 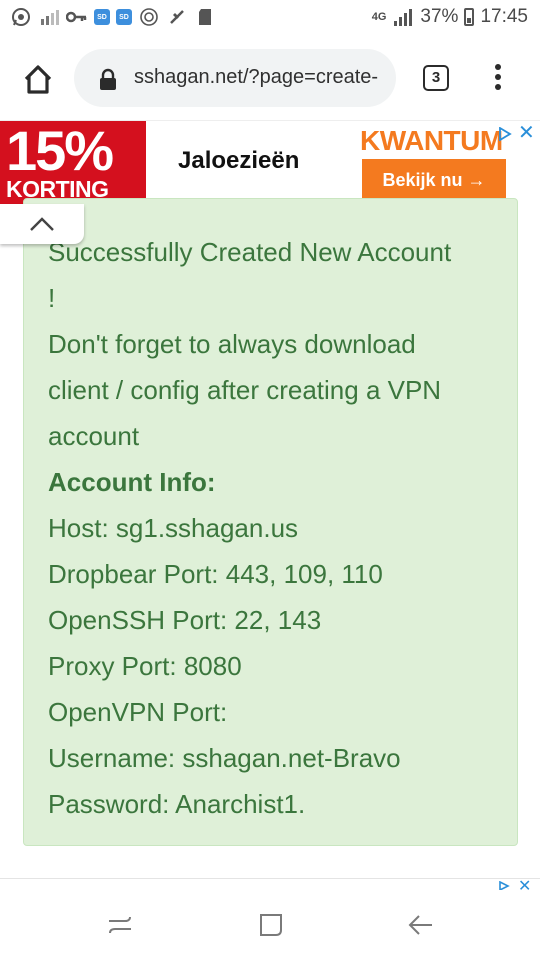 What do you see at coordinates (177, 804) in the screenshot?
I see `password-line: Password: Anarchist1.` at bounding box center [177, 804].